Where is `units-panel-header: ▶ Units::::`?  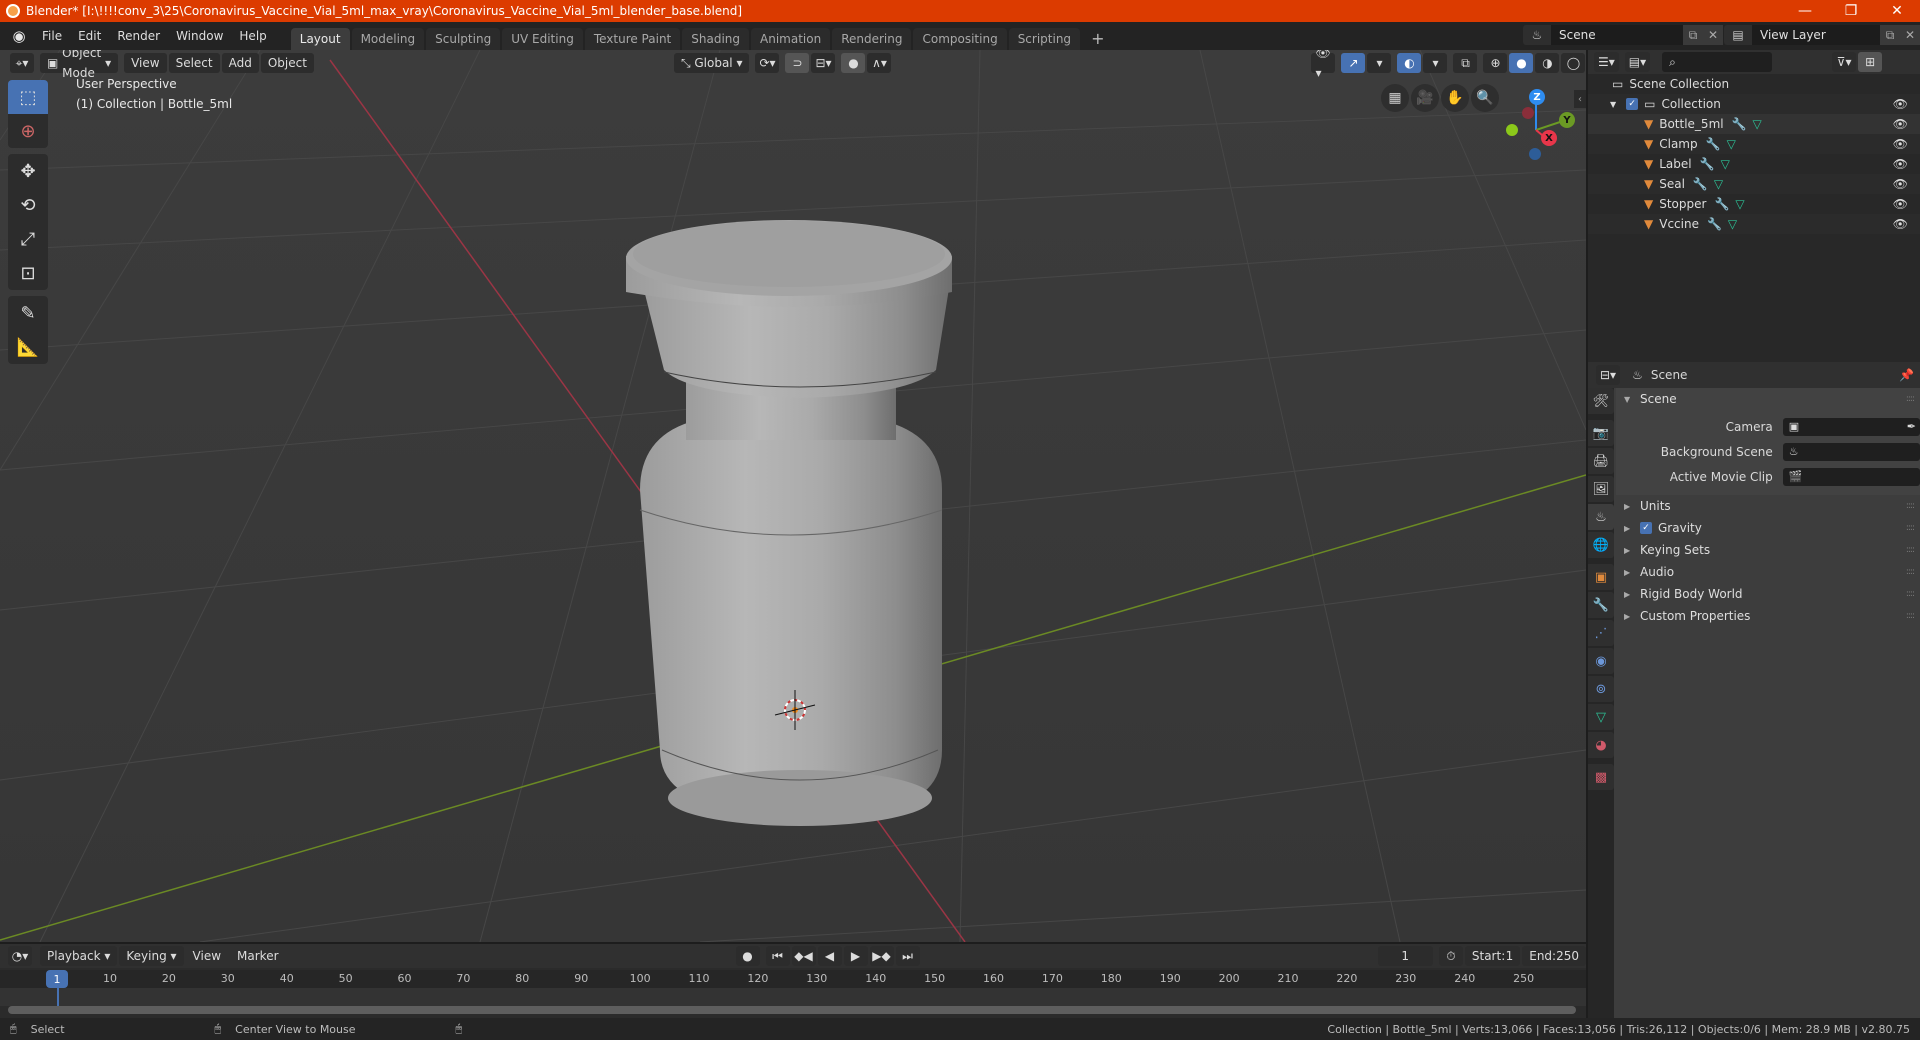 units-panel-header: ▶ Units:::: is located at coordinates (1768, 506).